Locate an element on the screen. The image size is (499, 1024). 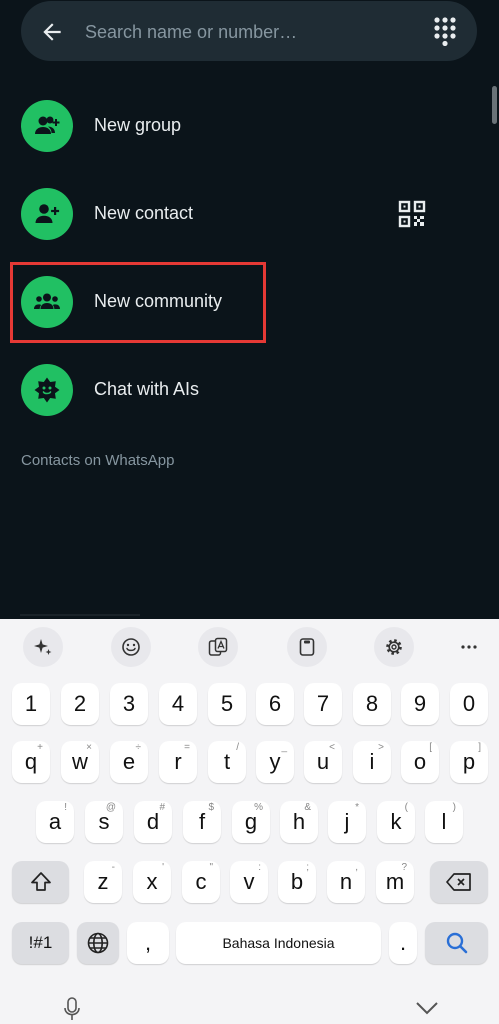
number-key: 7 is located at coordinates (323, 704).